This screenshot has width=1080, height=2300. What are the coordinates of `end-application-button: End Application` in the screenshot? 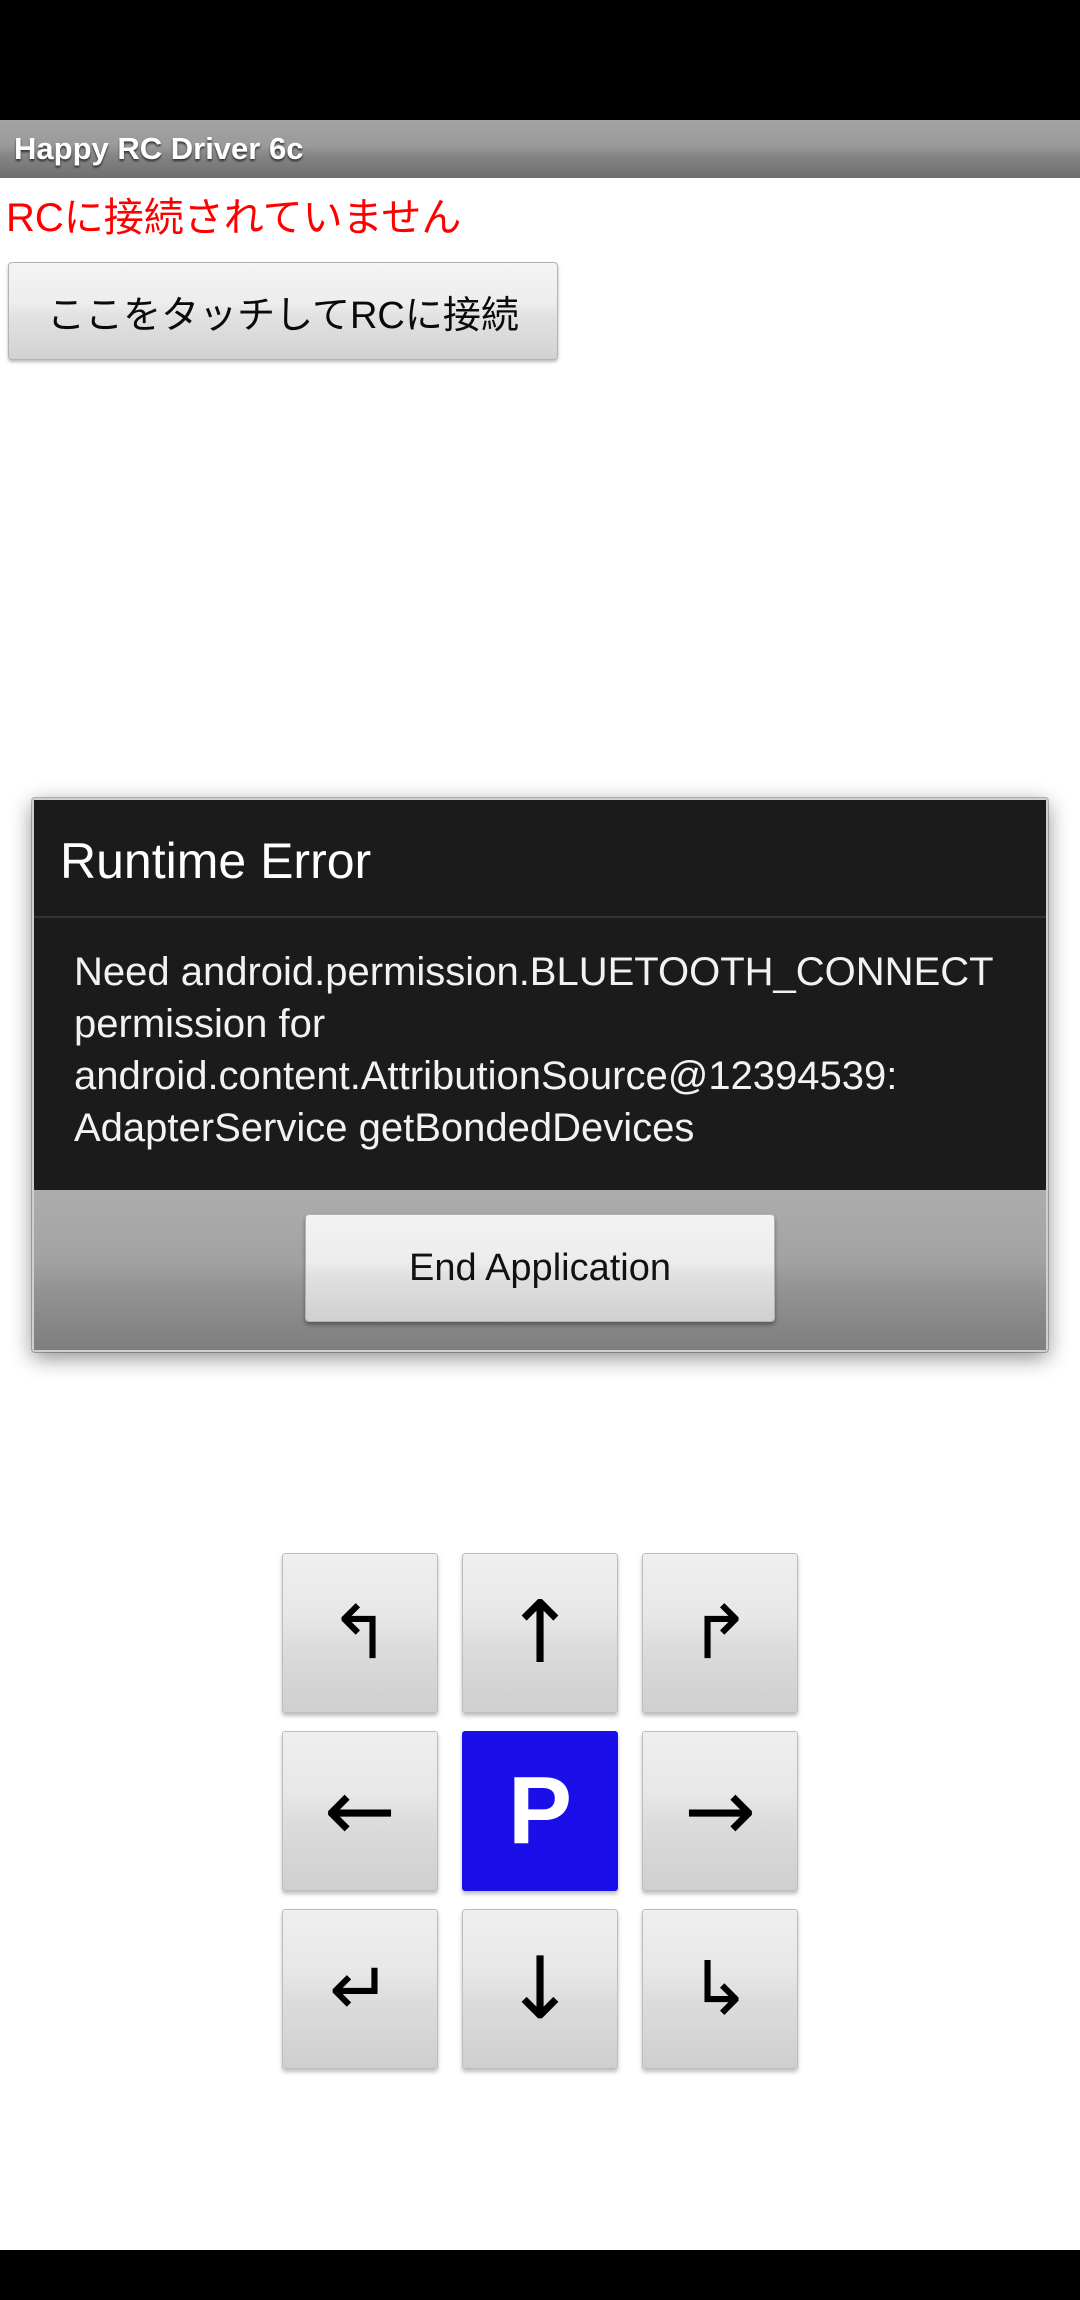 It's located at (540, 1268).